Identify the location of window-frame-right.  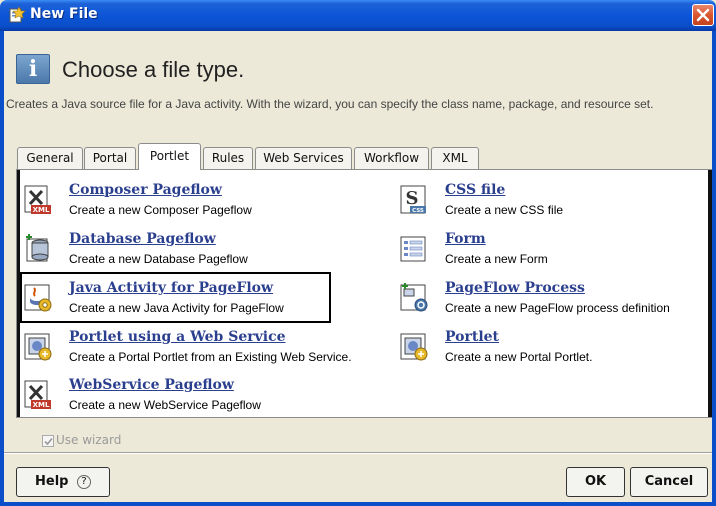
(714, 268).